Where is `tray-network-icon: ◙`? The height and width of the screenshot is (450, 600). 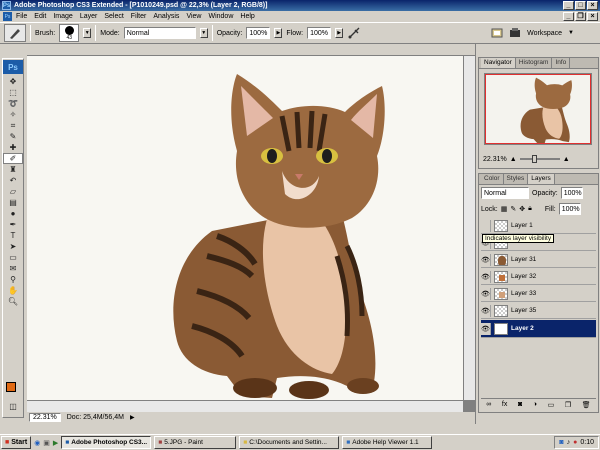
tray-network-icon: ◙ is located at coordinates (561, 442).